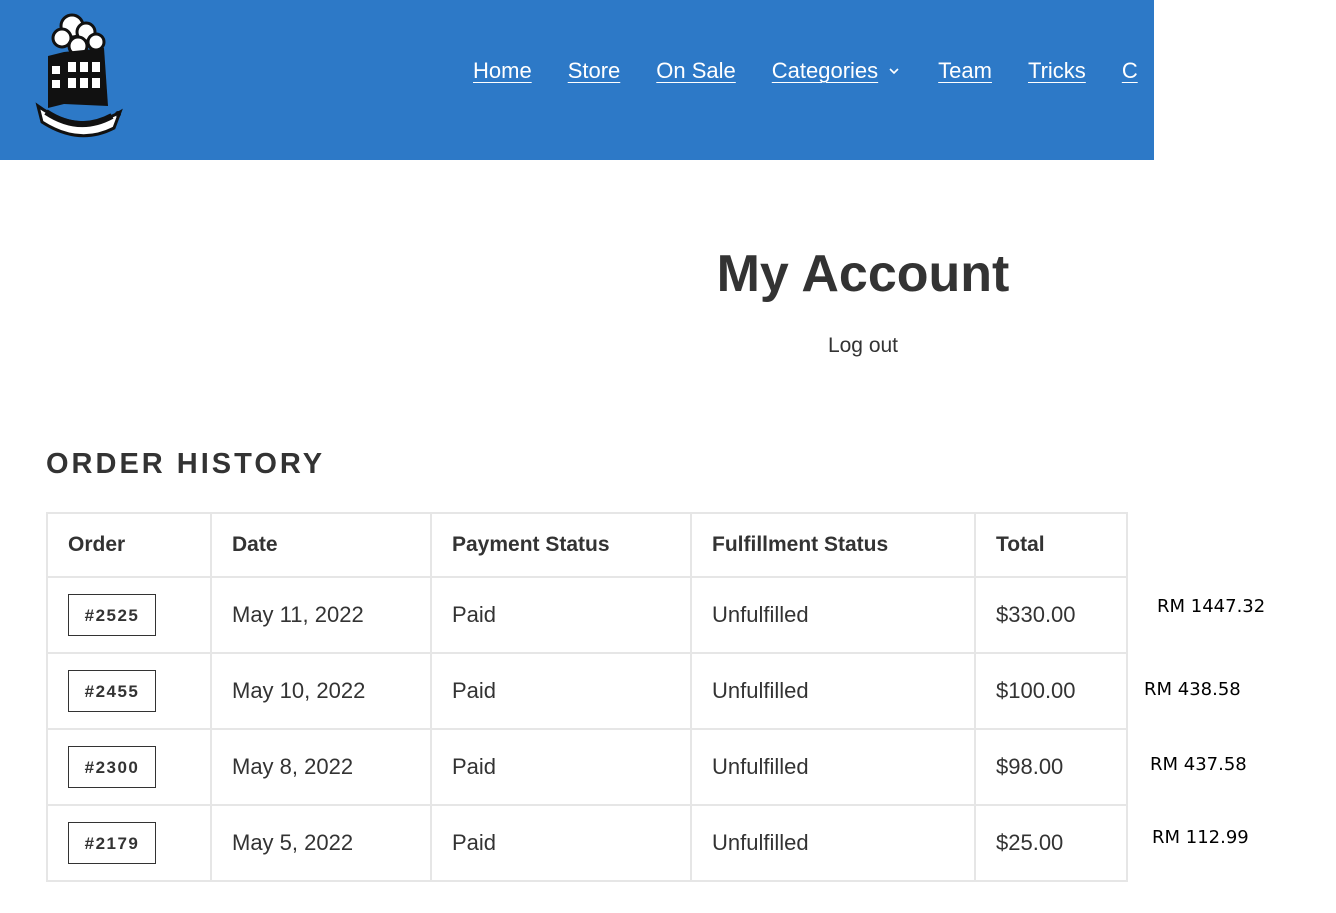  What do you see at coordinates (1198, 764) in the screenshot?
I see `rm-annotation: RM 437.58` at bounding box center [1198, 764].